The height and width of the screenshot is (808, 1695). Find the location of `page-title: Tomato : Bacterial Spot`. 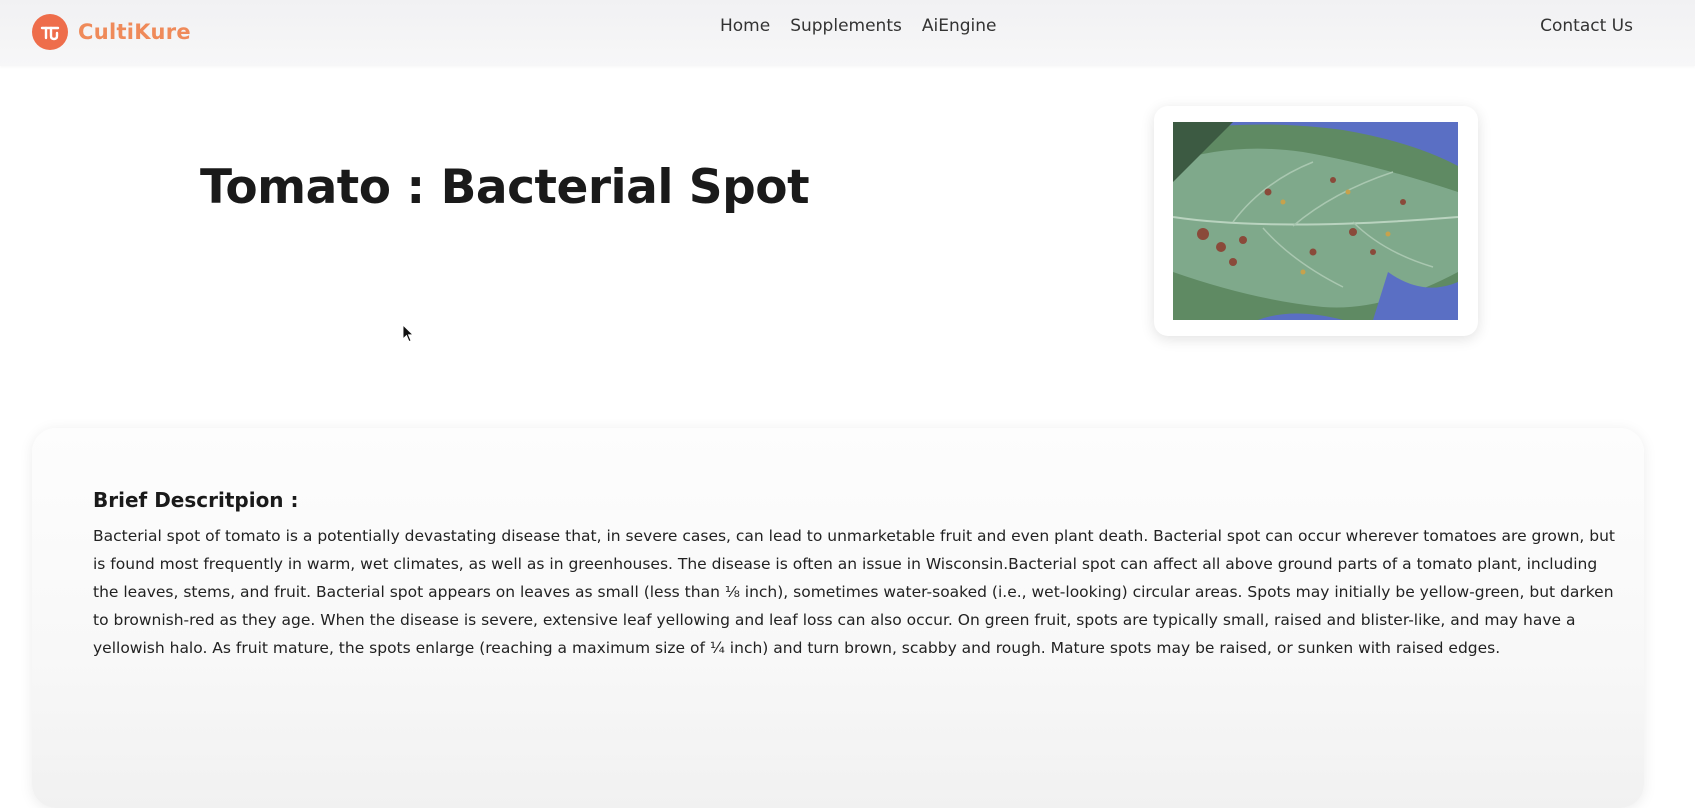

page-title: Tomato : Bacterial Spot is located at coordinates (505, 187).